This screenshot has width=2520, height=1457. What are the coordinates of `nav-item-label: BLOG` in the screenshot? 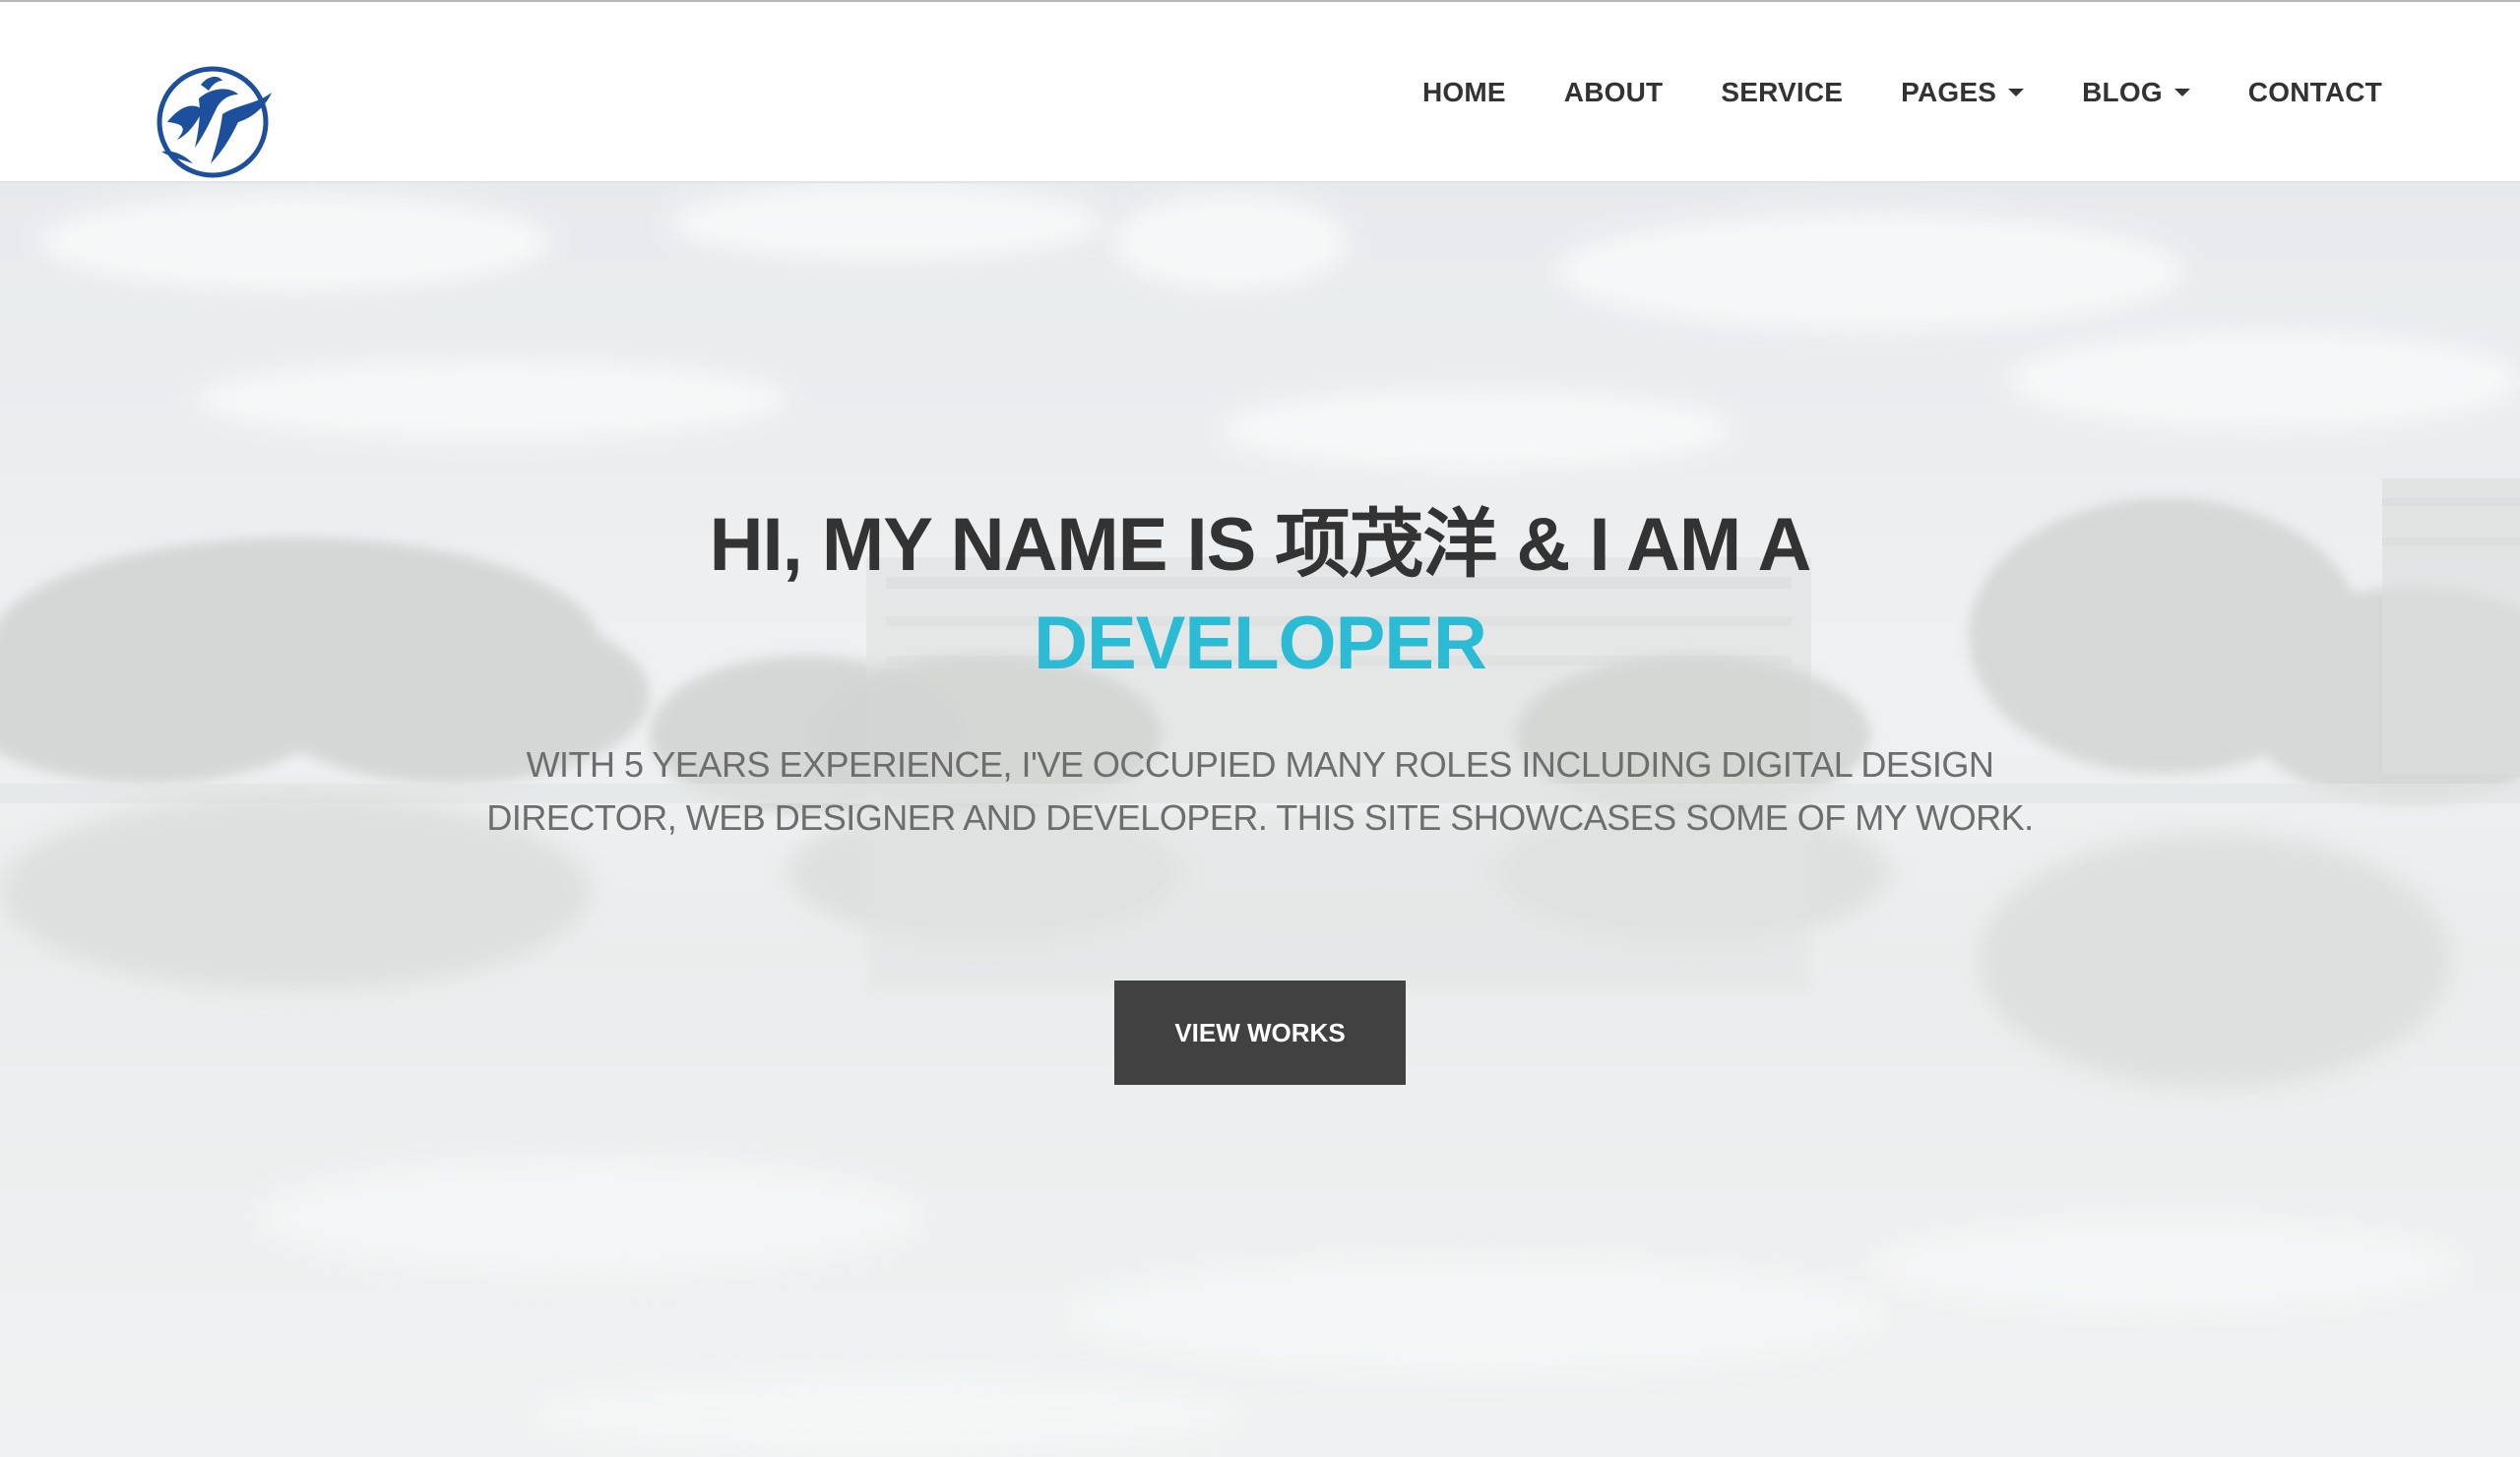 It's located at (2122, 92).